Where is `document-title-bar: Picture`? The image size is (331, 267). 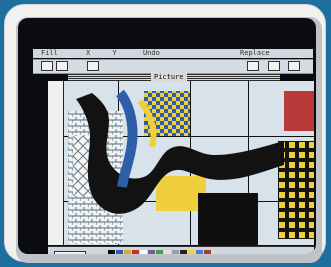 document-title-bar: Picture is located at coordinates (174, 77).